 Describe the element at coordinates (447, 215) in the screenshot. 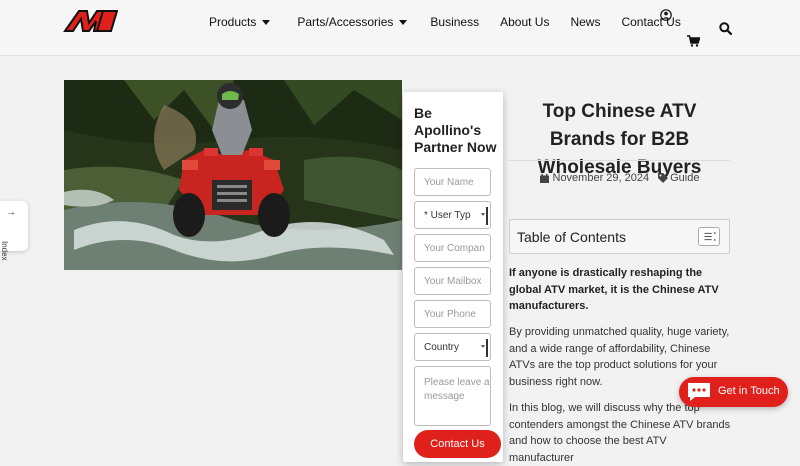

I see `user-type-value: * User Typ` at that location.